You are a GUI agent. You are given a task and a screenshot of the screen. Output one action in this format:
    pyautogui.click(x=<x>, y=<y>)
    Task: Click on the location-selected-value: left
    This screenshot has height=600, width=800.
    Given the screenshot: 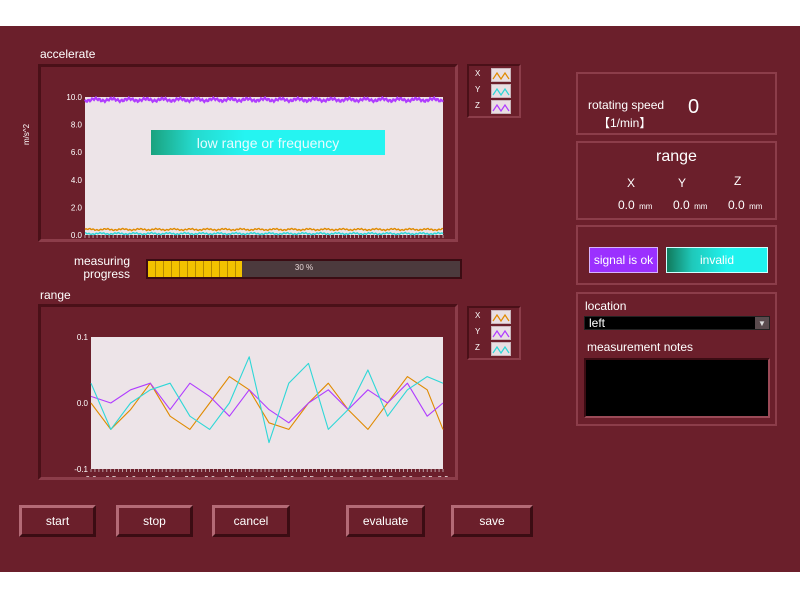 What is the action you would take?
    pyautogui.click(x=597, y=323)
    